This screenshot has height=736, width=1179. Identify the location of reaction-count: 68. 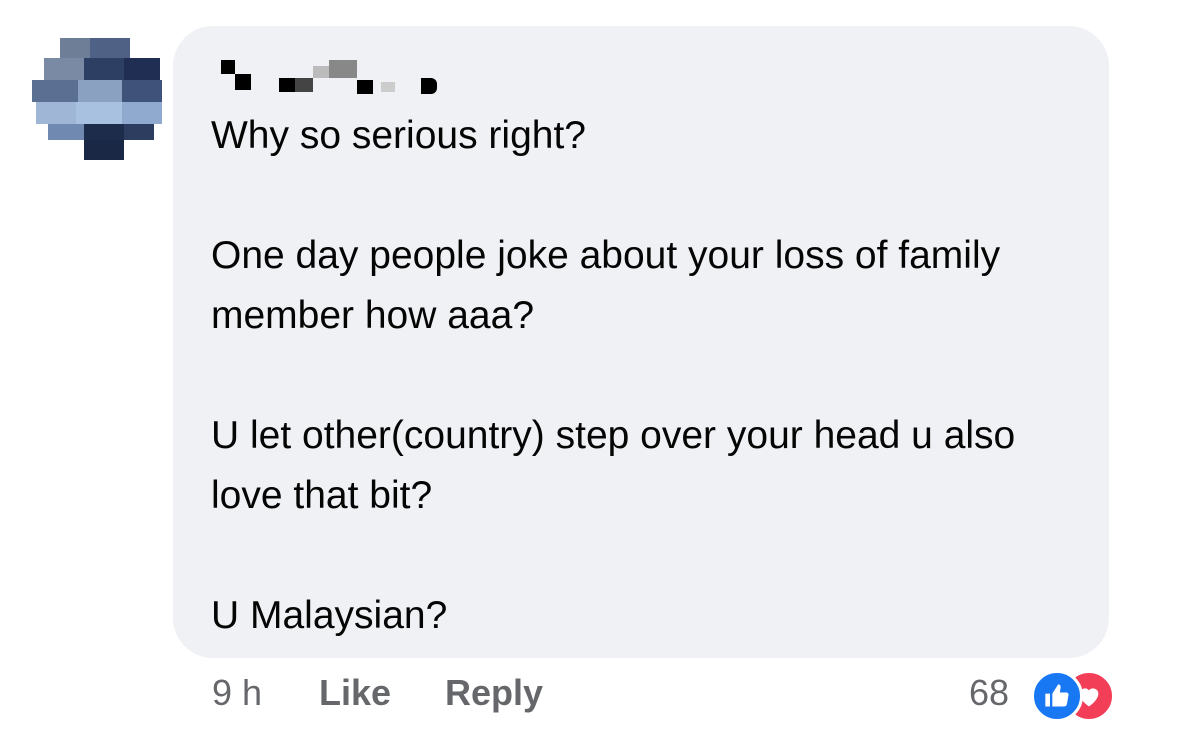
(989, 692).